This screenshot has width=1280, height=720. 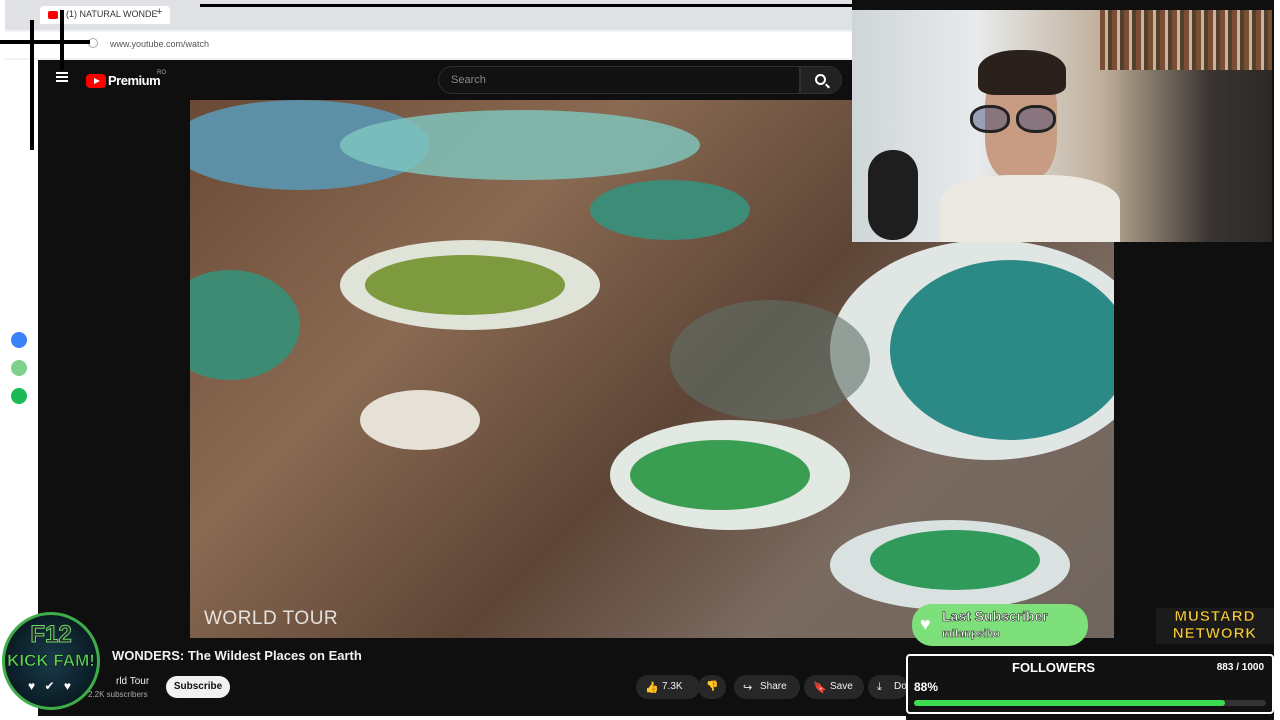 I want to click on followers-progress-fill, so click(x=1069, y=703).